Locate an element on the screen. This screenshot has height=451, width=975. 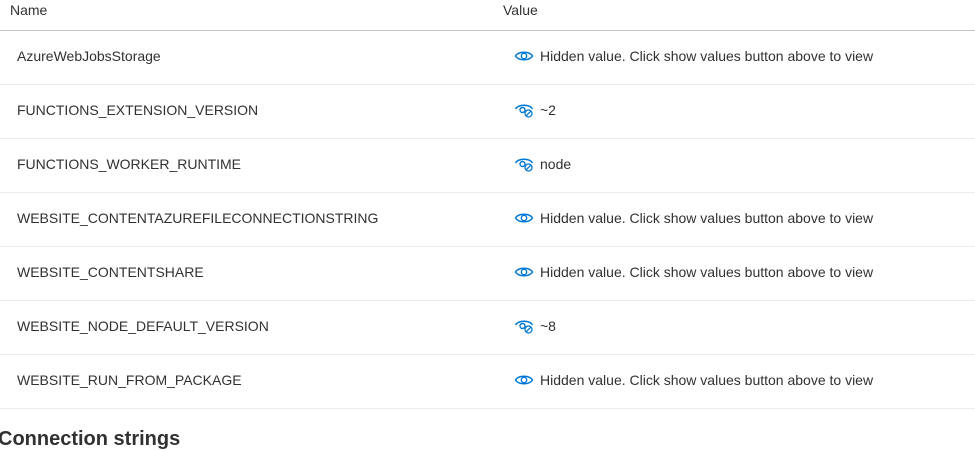
setting-value: ~2 is located at coordinates (535, 110).